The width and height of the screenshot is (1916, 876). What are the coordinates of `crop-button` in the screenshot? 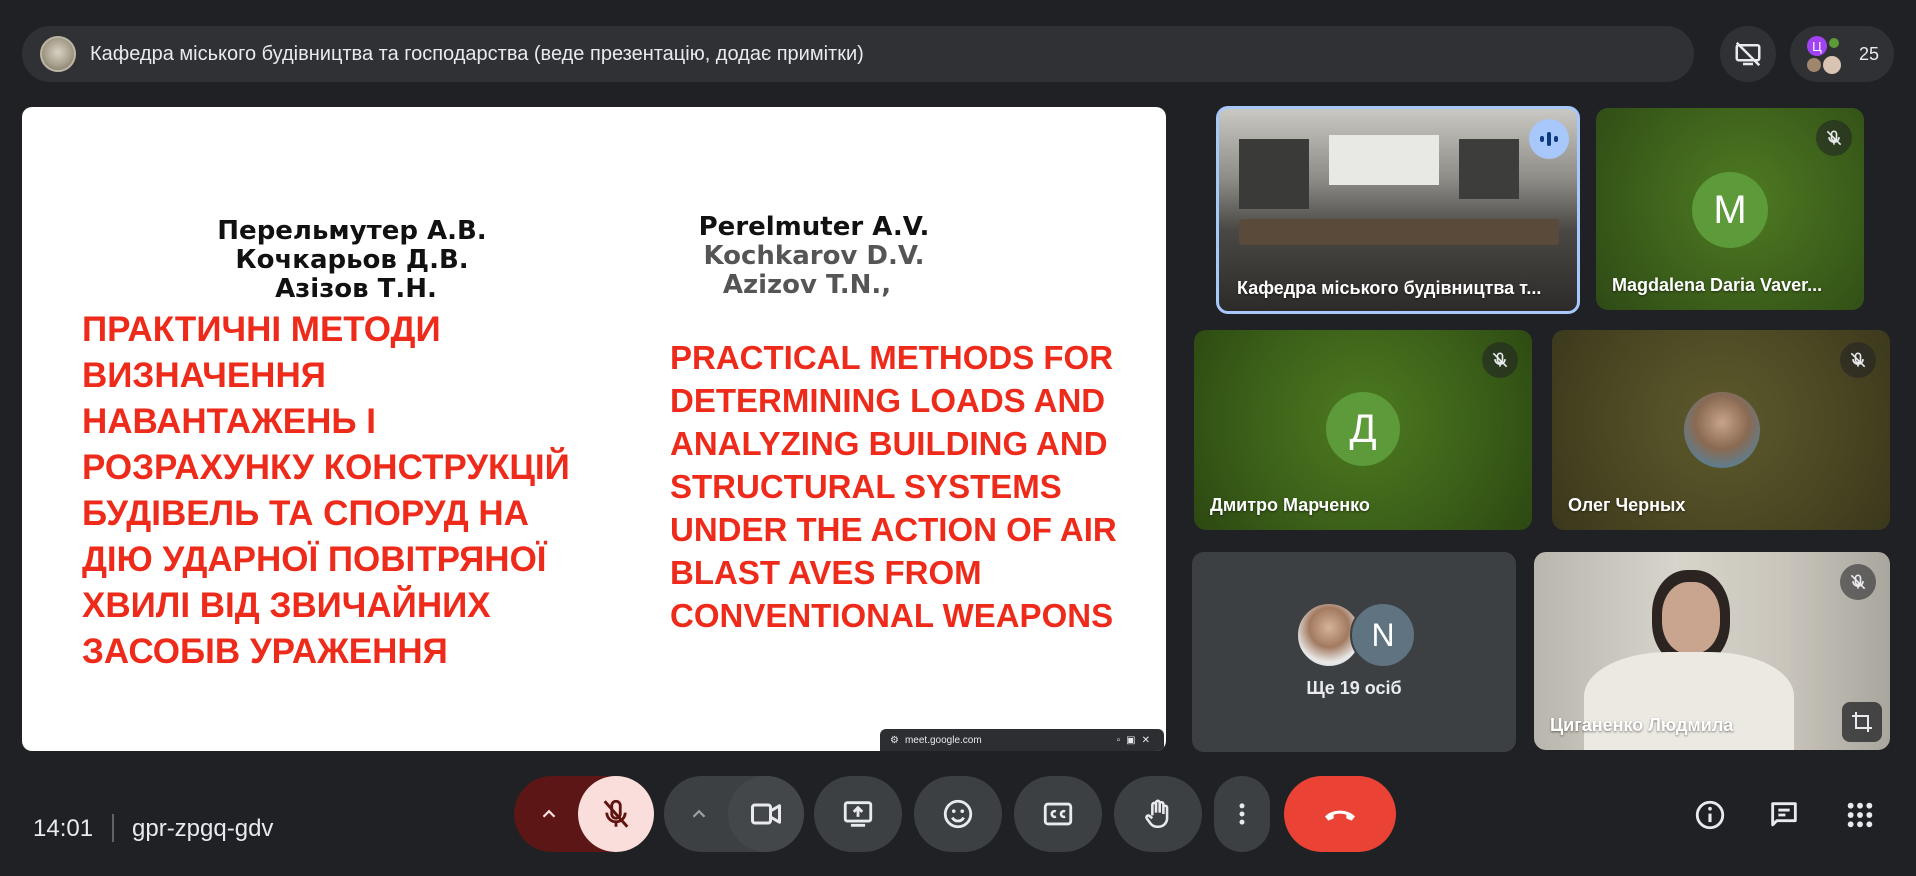 It's located at (1862, 722).